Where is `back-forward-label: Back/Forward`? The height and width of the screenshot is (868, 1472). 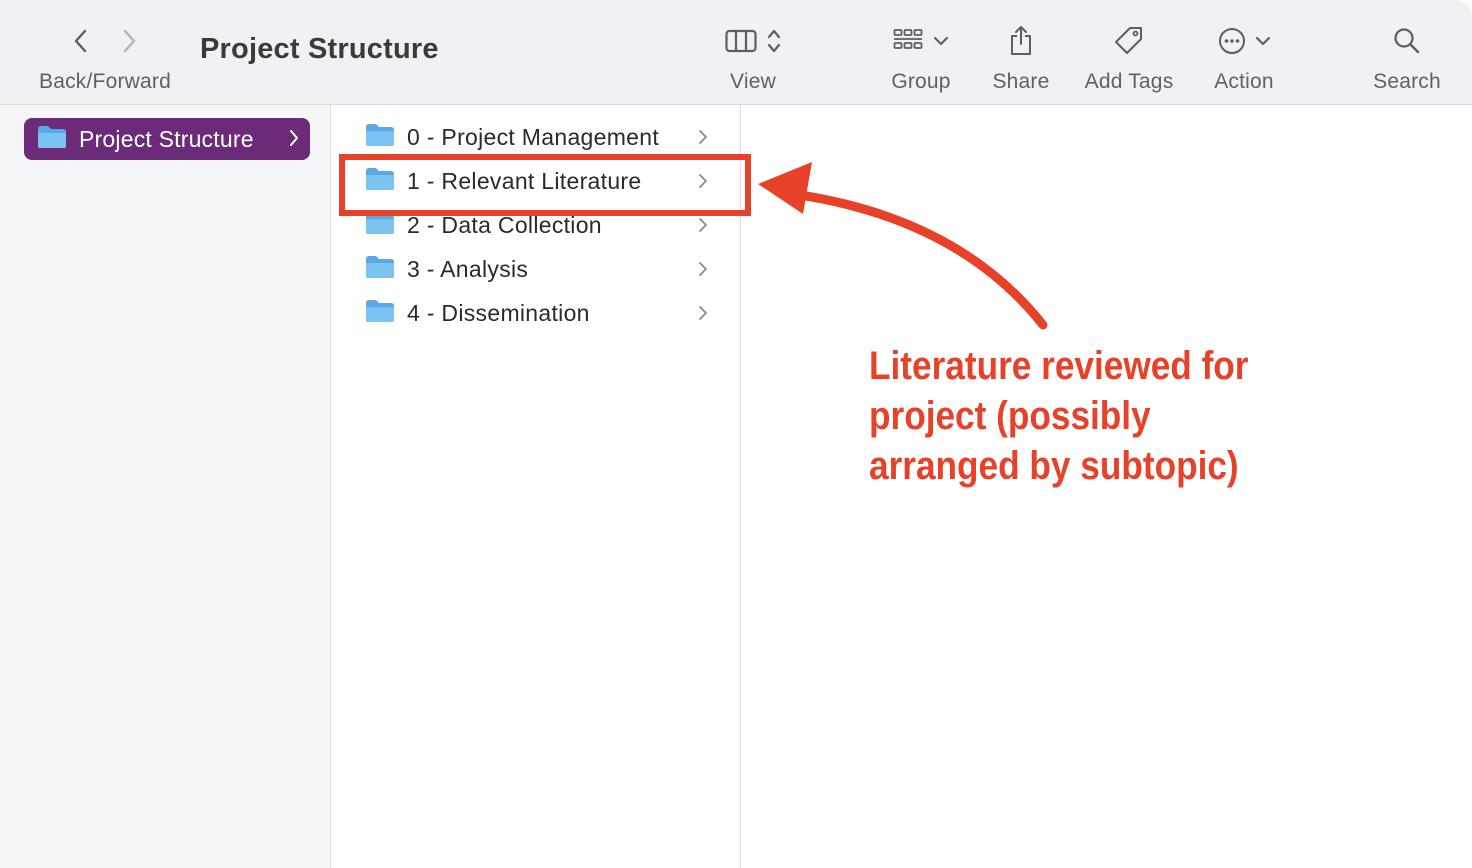
back-forward-label: Back/Forward is located at coordinates (105, 81).